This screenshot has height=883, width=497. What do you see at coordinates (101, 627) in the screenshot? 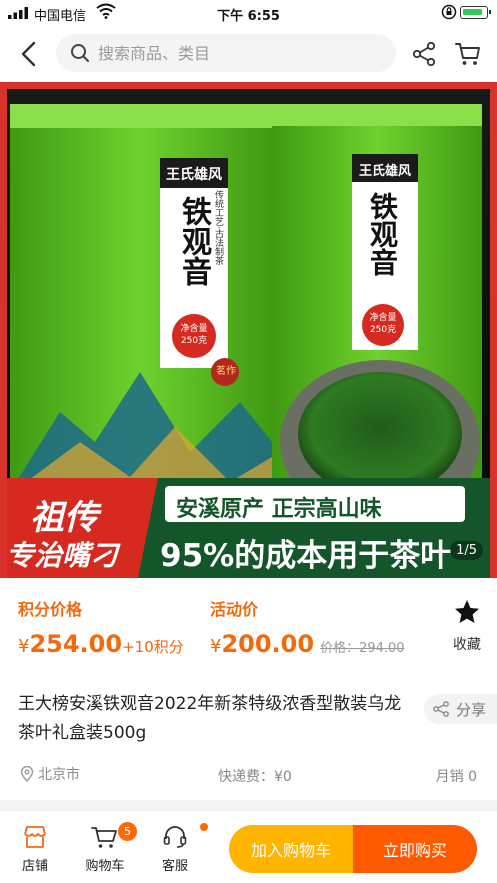
I see `points-price-block: 积分价格 ¥254.00+10积分` at bounding box center [101, 627].